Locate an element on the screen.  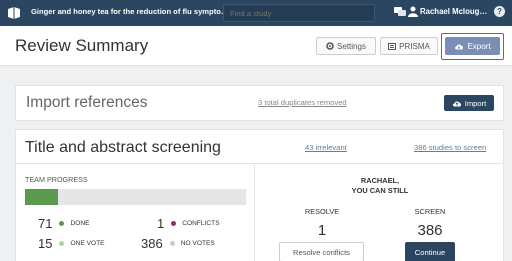
team-progress-bar is located at coordinates (135, 197).